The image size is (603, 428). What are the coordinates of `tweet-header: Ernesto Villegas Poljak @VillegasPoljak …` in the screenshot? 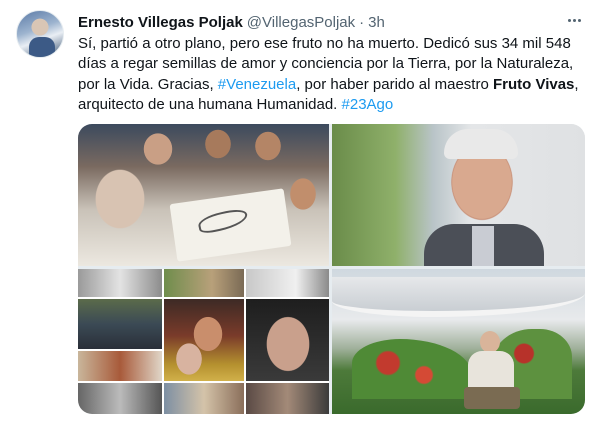 It's located at (231, 22).